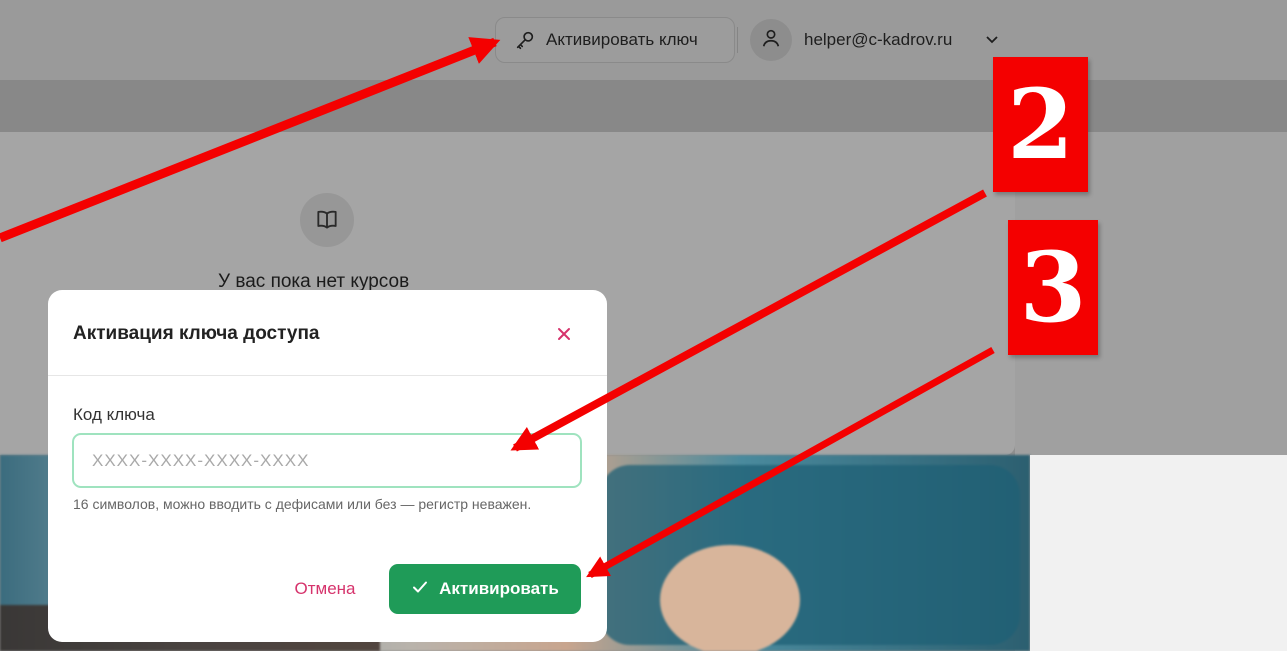  Describe the element at coordinates (1040, 124) in the screenshot. I see `step-badge-2: 2` at that location.